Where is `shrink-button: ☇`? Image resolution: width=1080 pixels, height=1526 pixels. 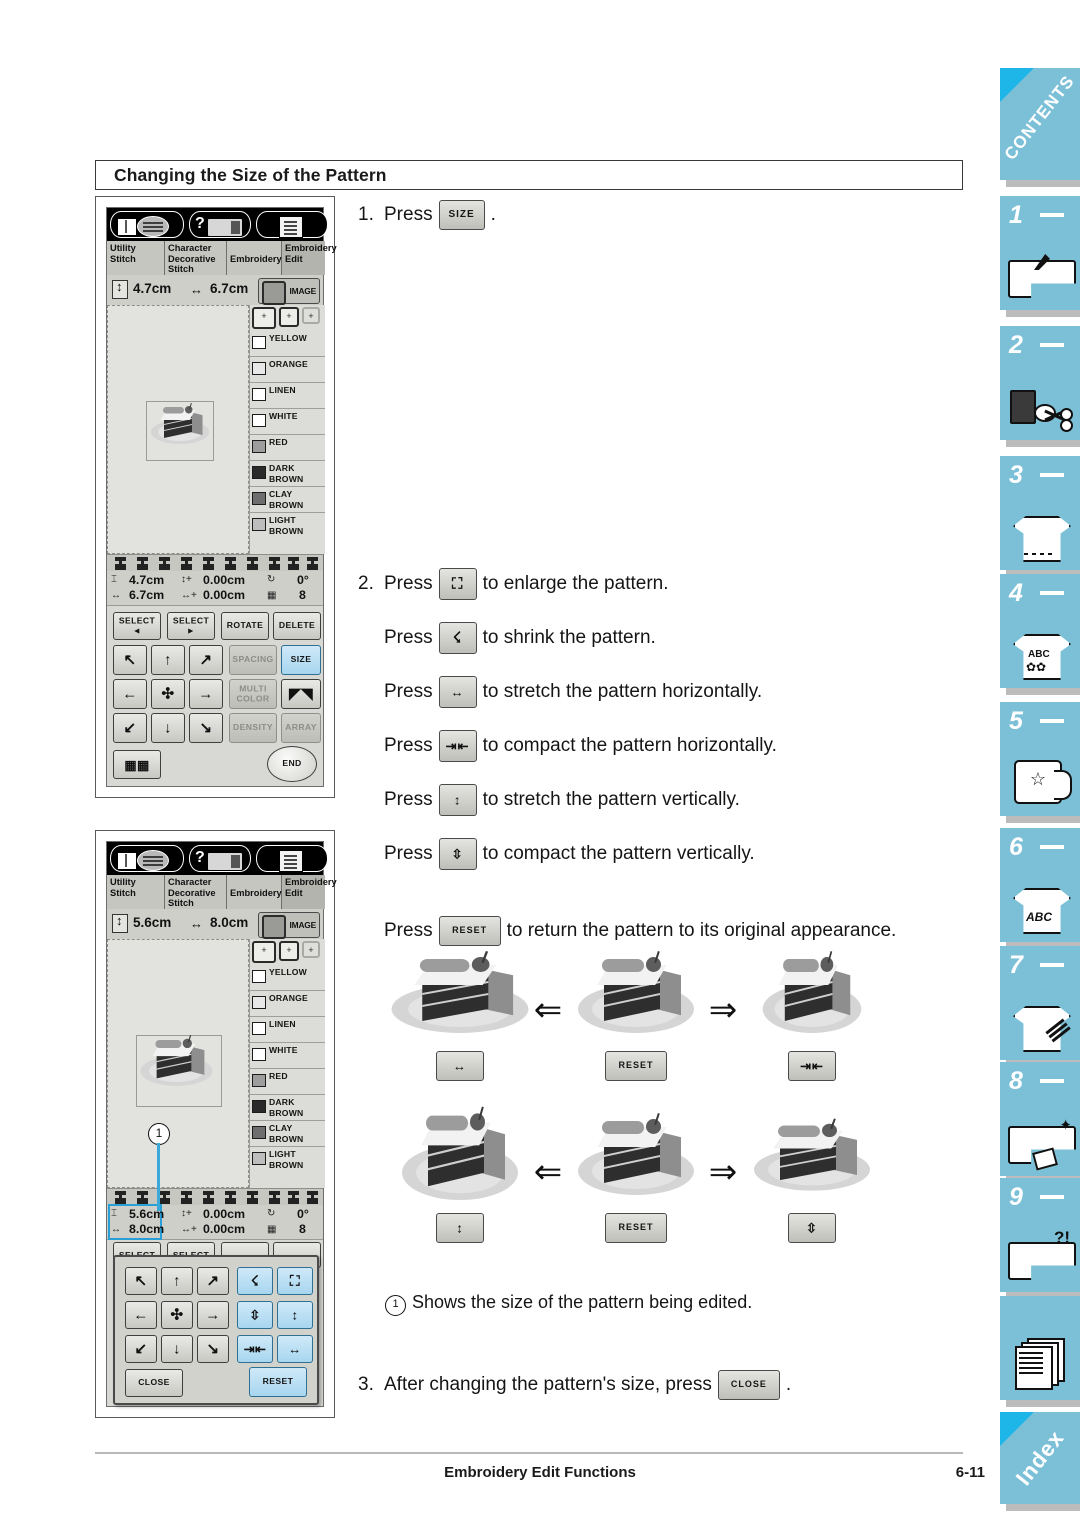 shrink-button: ☇ is located at coordinates (255, 1281).